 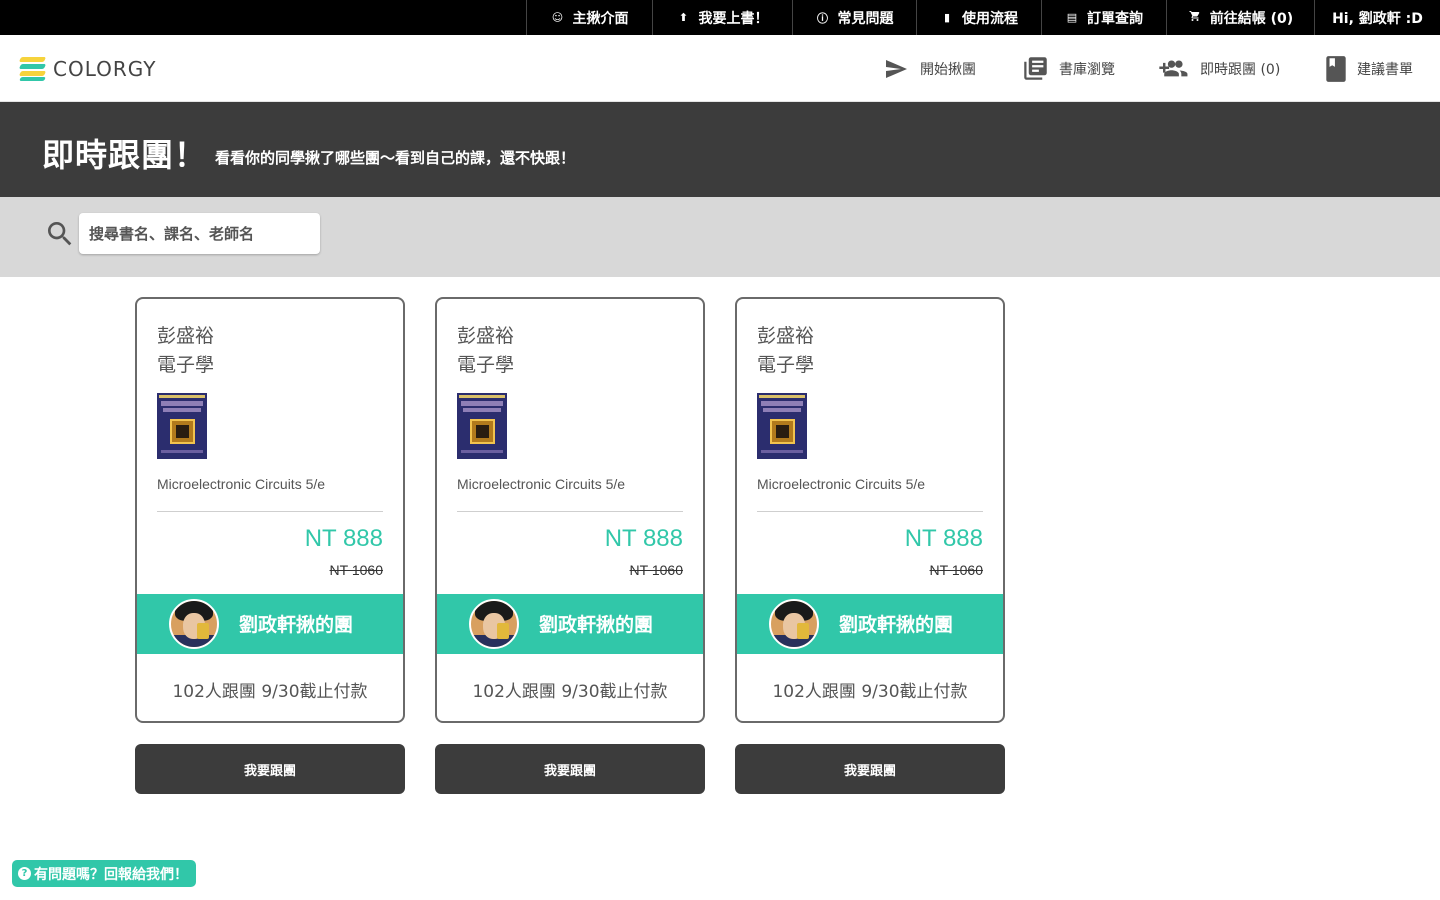 I want to click on nav-library: 書庫瀏覽, so click(x=1068, y=68).